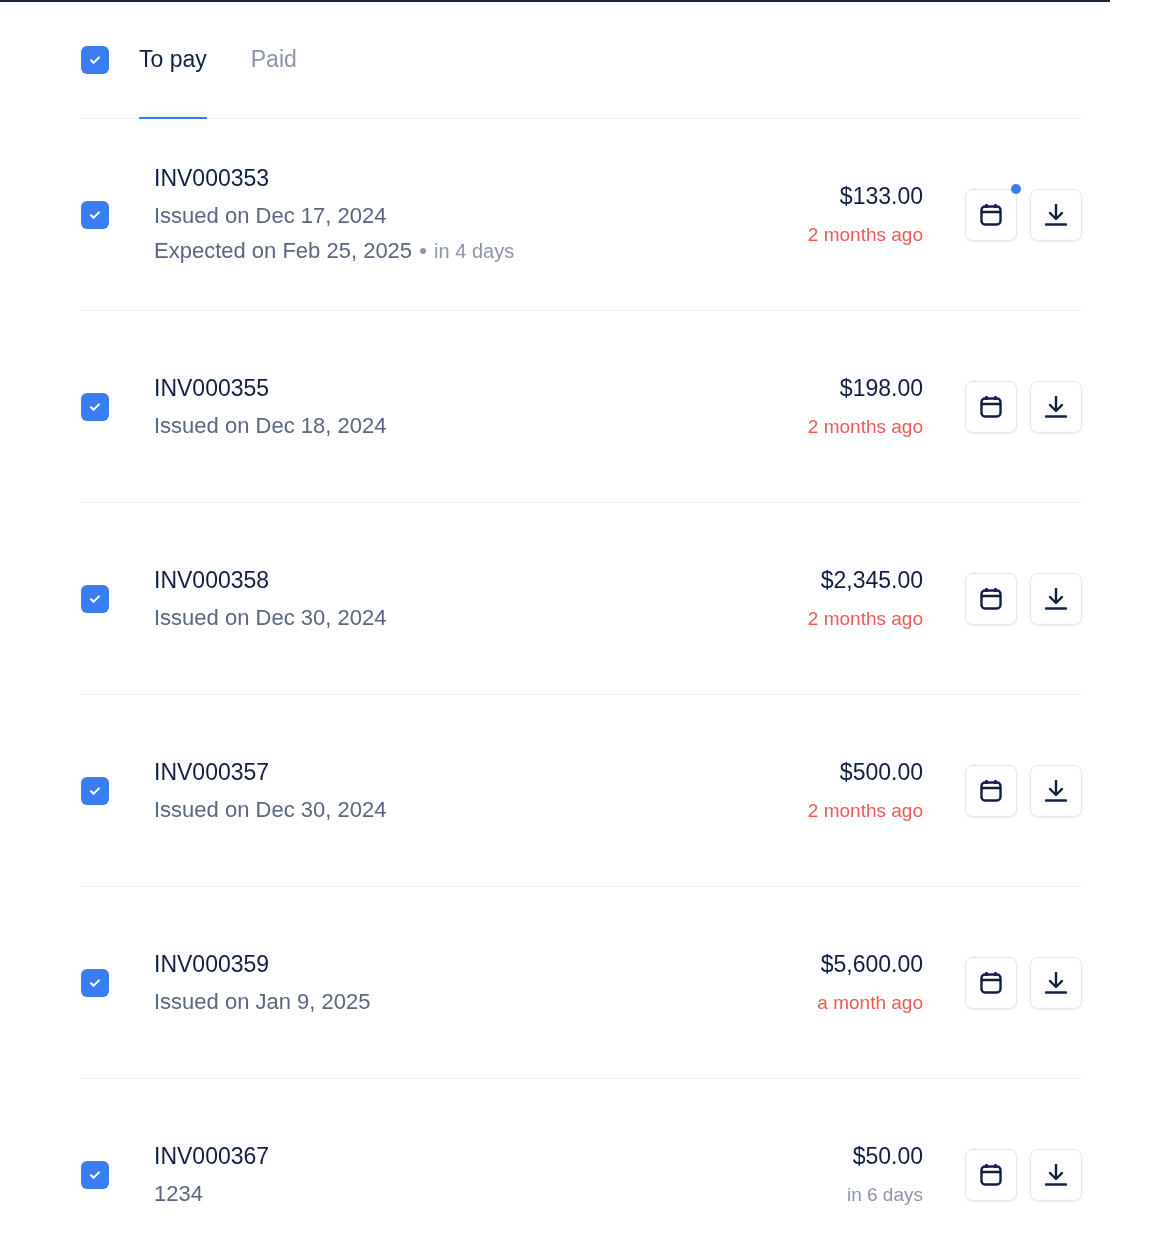  What do you see at coordinates (881, 196) in the screenshot?
I see `invoice-amount: $133.00` at bounding box center [881, 196].